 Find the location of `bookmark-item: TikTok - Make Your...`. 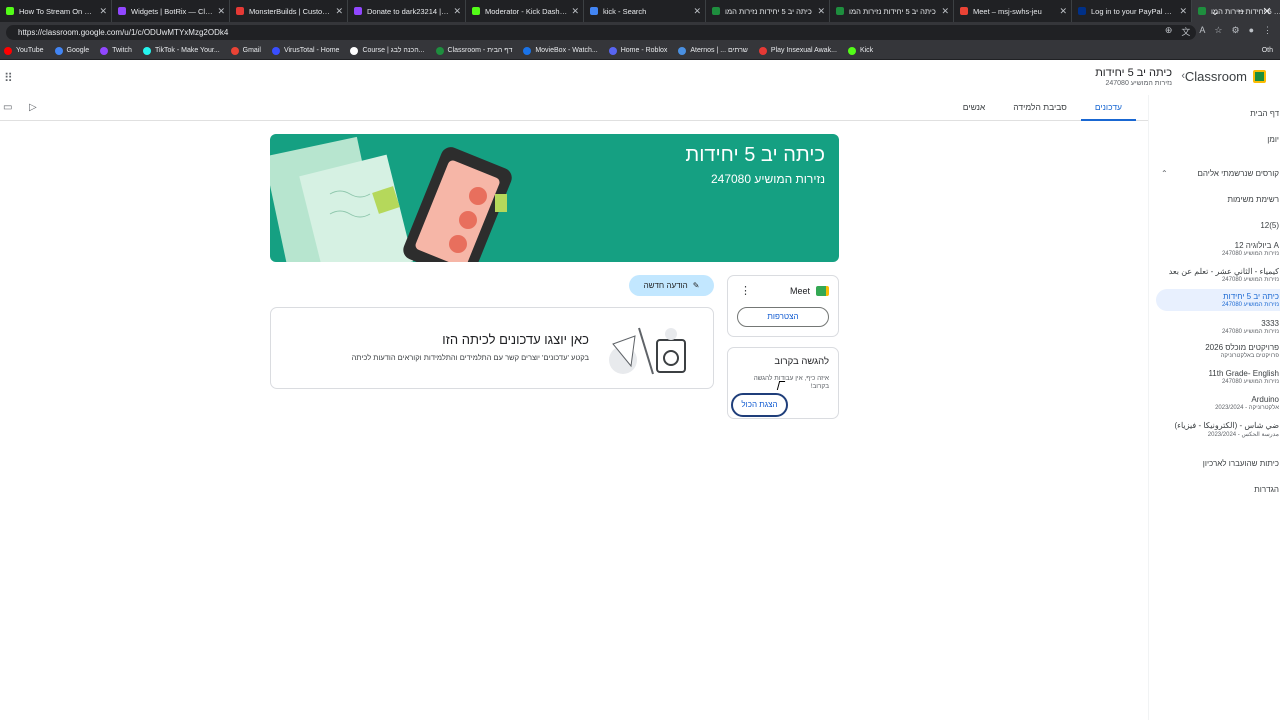

bookmark-item: TikTok - Make Your... is located at coordinates (183, 50).